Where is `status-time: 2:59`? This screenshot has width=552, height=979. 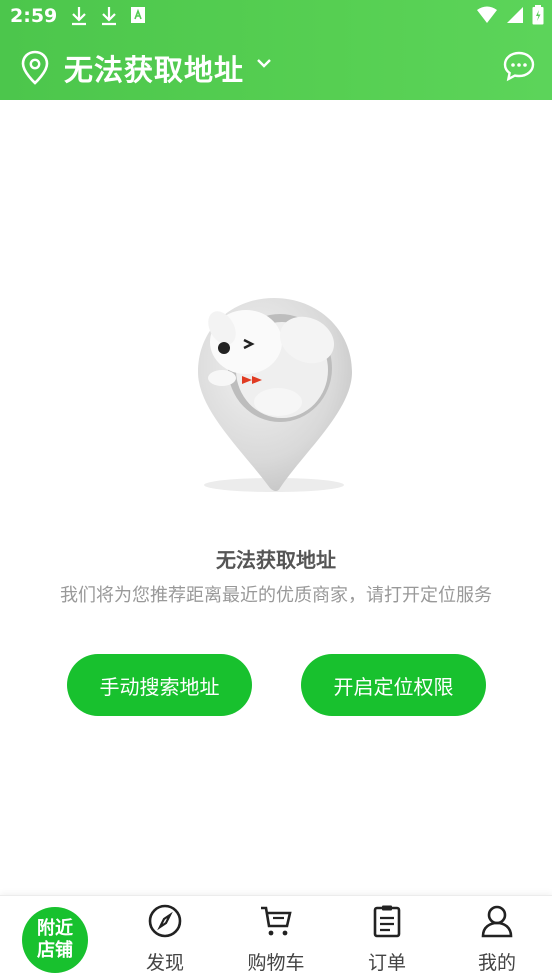 status-time: 2:59 is located at coordinates (34, 16).